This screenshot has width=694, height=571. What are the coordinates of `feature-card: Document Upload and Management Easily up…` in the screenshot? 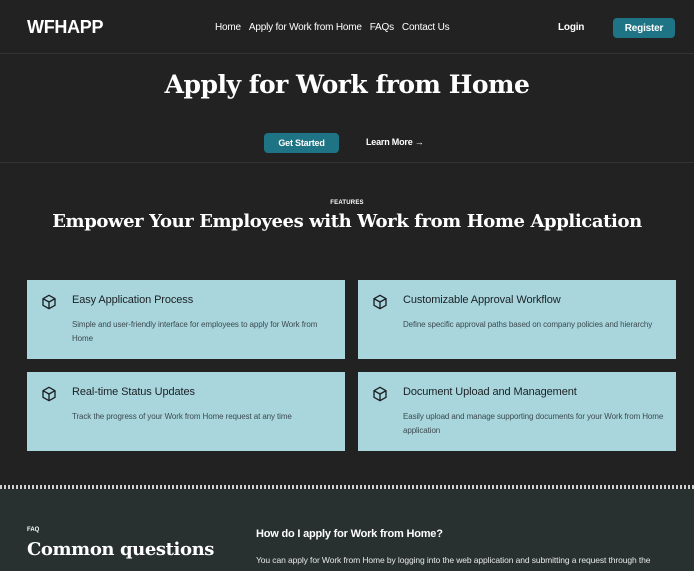 It's located at (517, 411).